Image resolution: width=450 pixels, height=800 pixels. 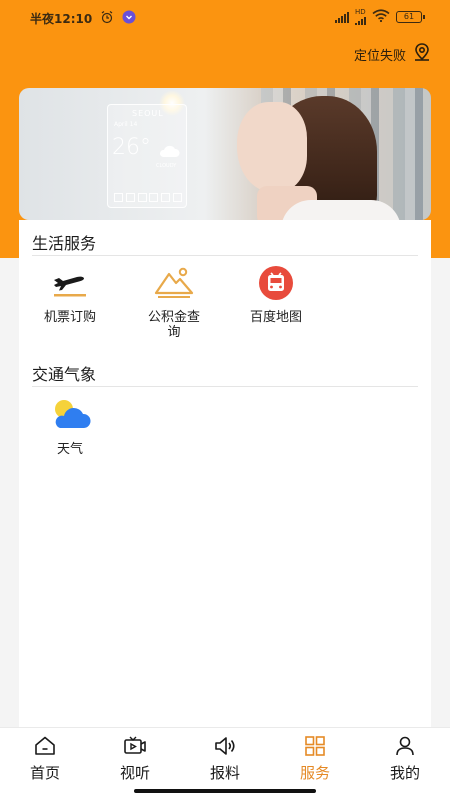 What do you see at coordinates (64, 243) in the screenshot?
I see `section-title-life: 生活服务` at bounding box center [64, 243].